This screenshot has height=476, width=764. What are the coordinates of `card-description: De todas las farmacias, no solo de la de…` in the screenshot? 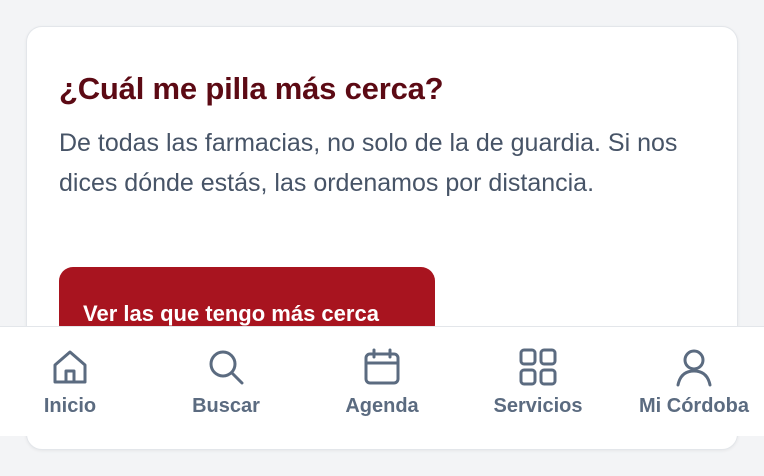 It's located at (368, 163).